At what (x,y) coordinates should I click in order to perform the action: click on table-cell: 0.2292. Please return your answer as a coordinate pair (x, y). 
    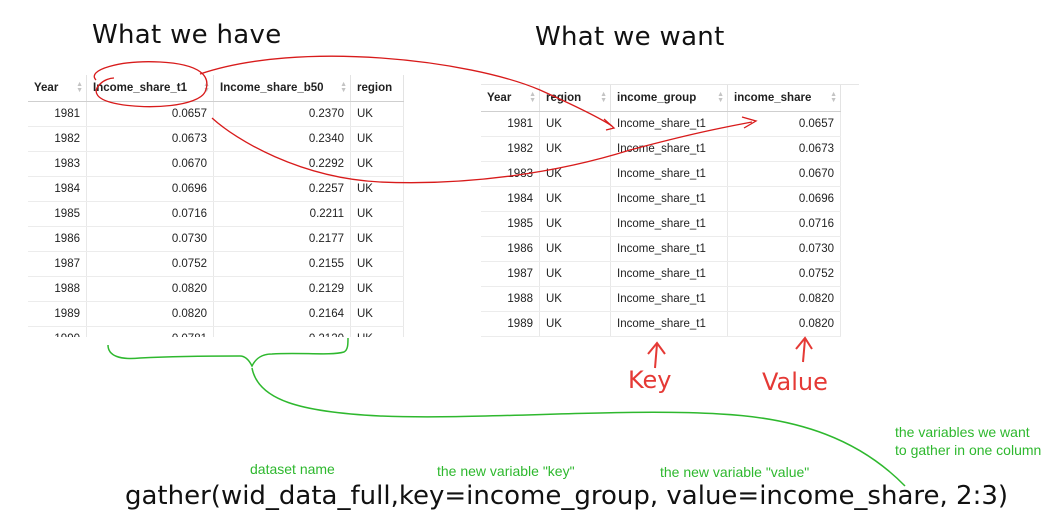
    Looking at the image, I should click on (282, 164).